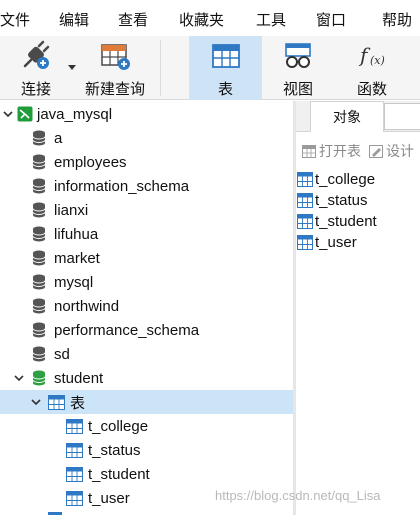 This screenshot has width=420, height=515. I want to click on tree-table-t-student: t_student, so click(146, 474).